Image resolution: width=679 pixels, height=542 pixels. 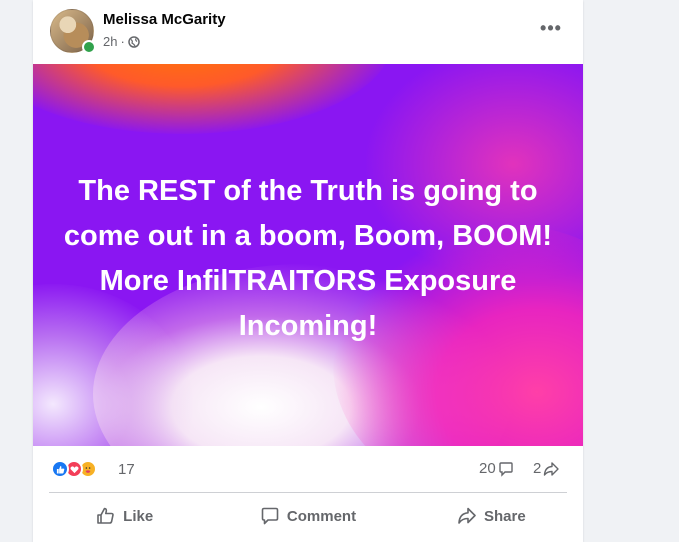 What do you see at coordinates (487, 468) in the screenshot?
I see `comment-count: 20` at bounding box center [487, 468].